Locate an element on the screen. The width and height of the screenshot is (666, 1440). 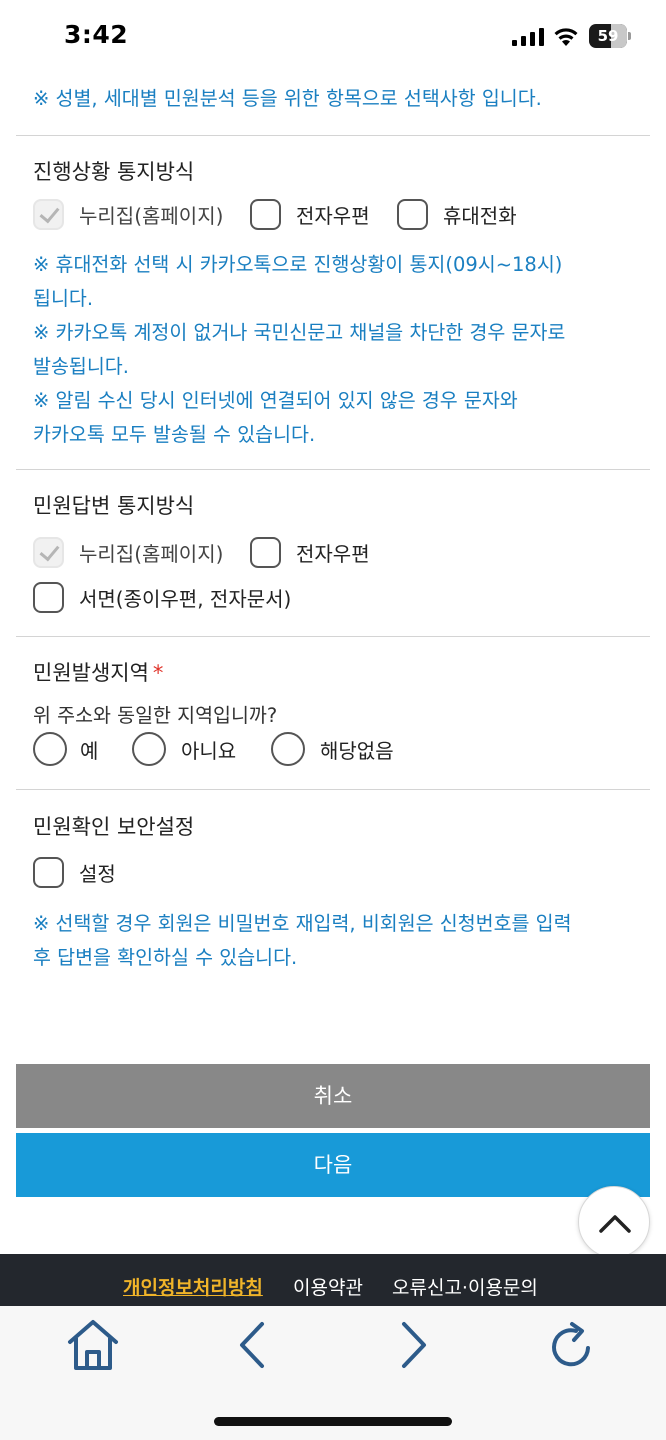
note-line: ※ 알림 수신 당시 인터넷에 연결되어 있지 않은 경우 문자와 is located at coordinates (275, 400).